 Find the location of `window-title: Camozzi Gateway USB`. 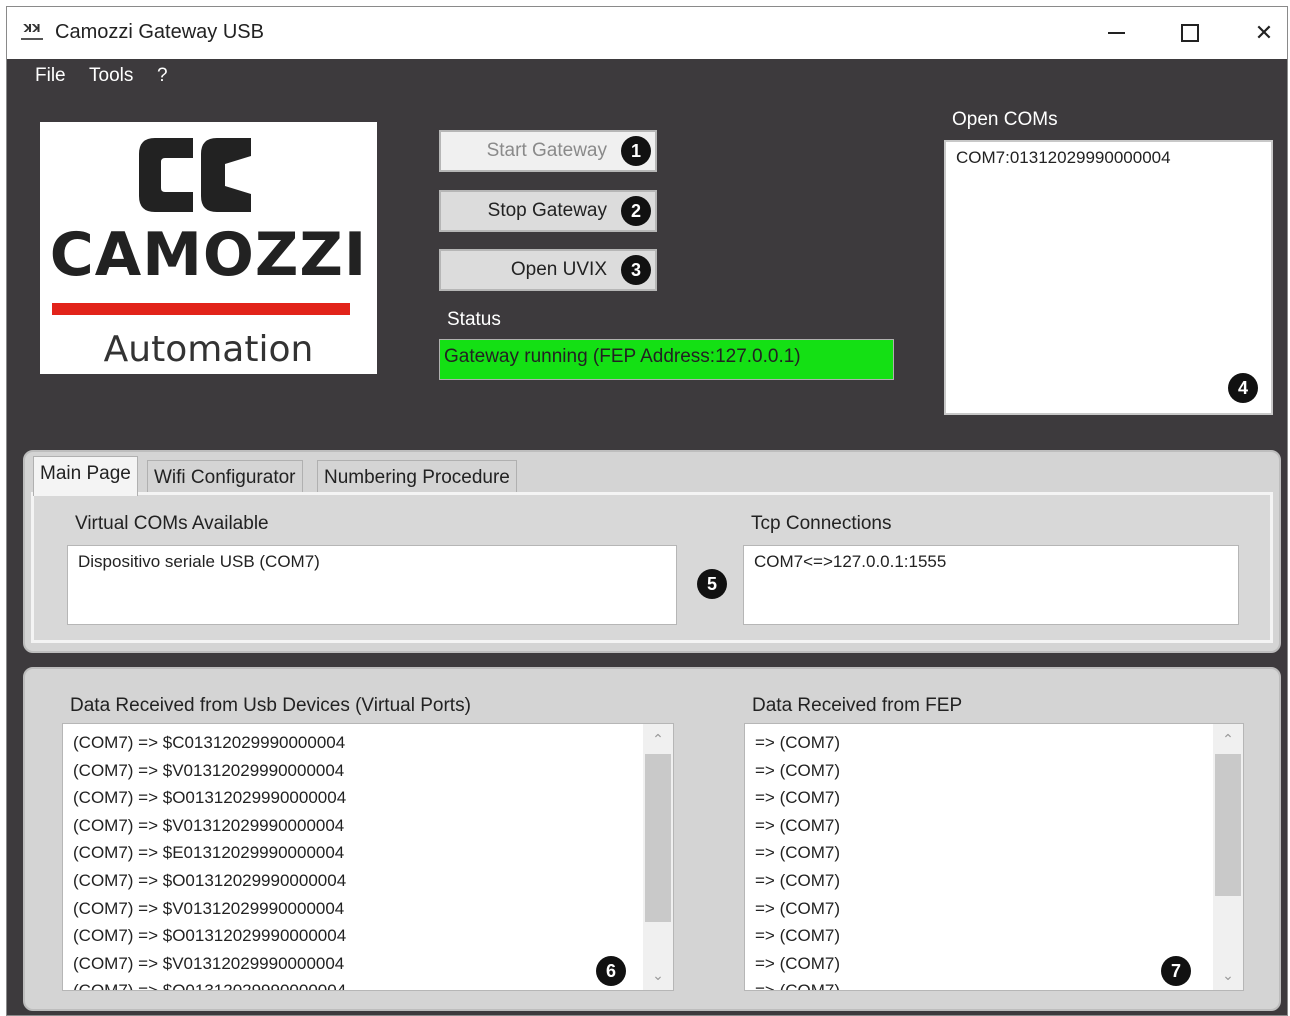

window-title: Camozzi Gateway USB is located at coordinates (159, 32).